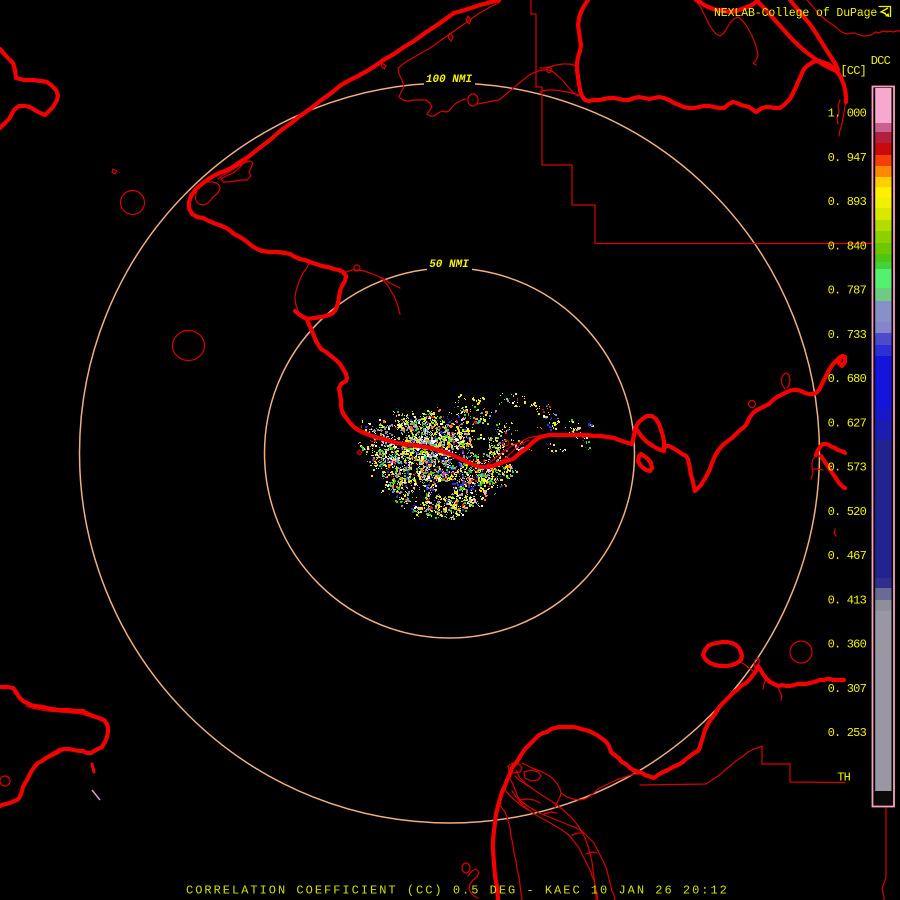 The image size is (900, 900). I want to click on svg-text: 0. 840, so click(847, 246).